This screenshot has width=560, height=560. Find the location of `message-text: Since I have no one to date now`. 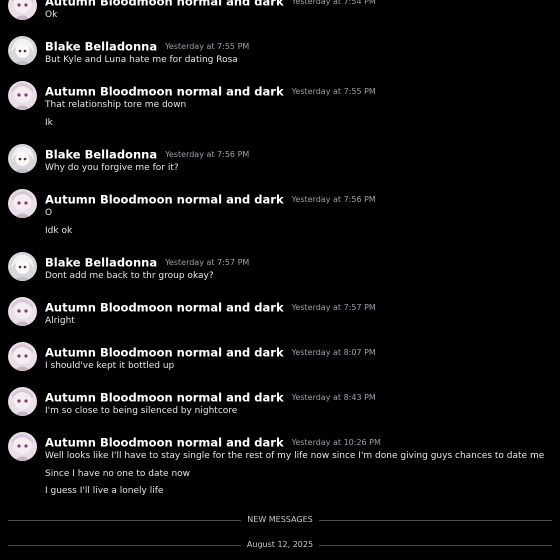

message-text: Since I have no one to date now is located at coordinates (118, 473).